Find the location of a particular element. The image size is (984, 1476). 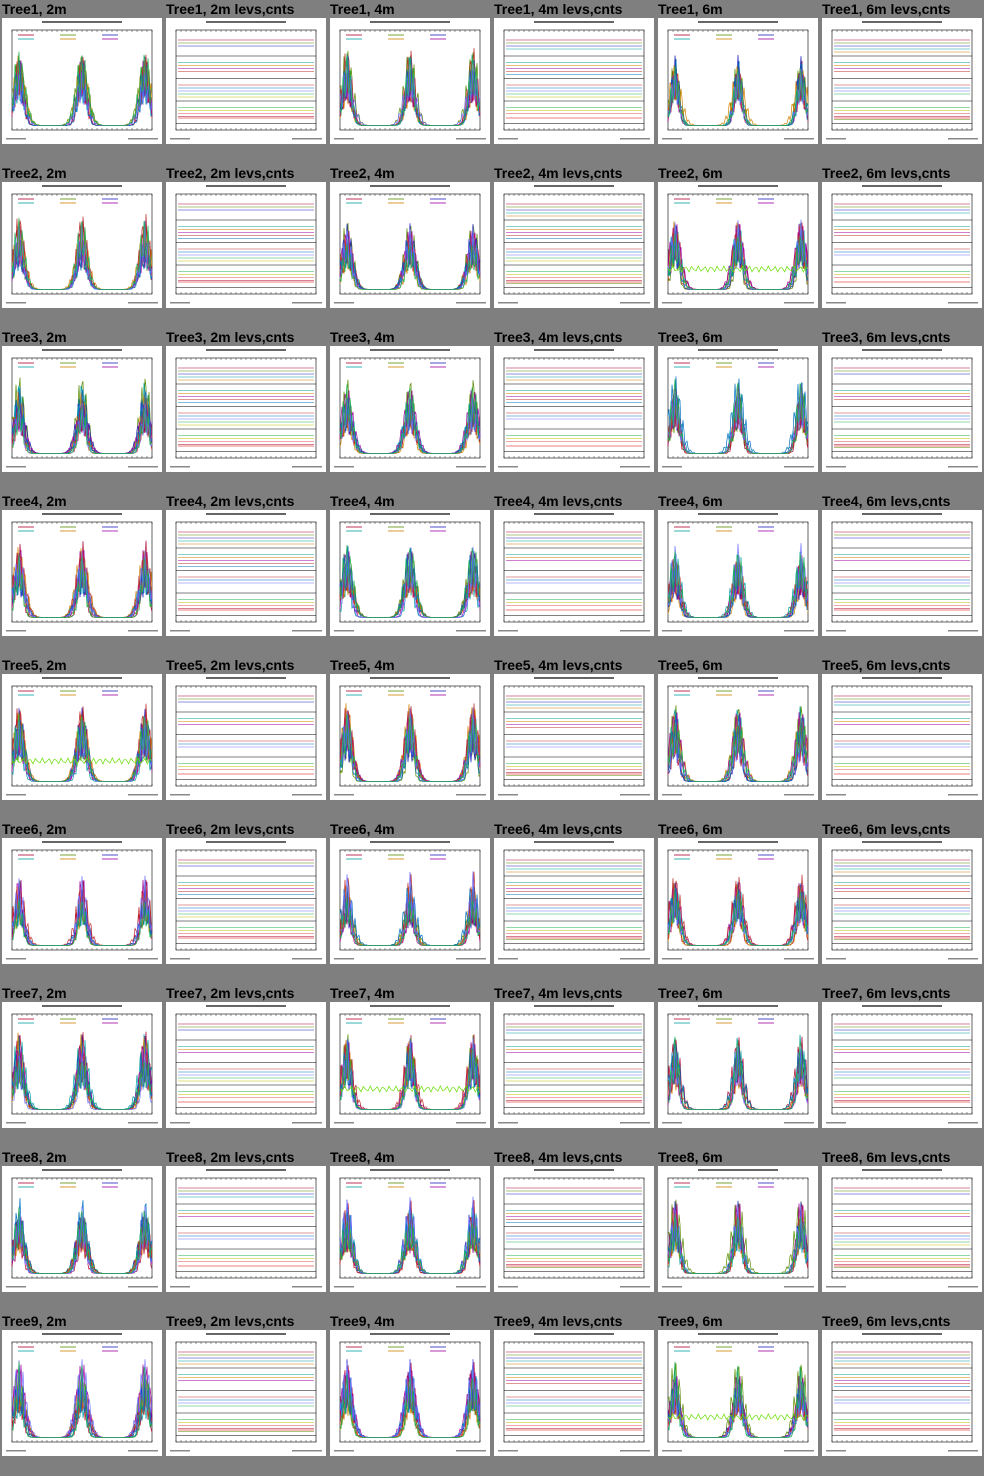

chart-title: Tree2, 6m is located at coordinates (690, 173).